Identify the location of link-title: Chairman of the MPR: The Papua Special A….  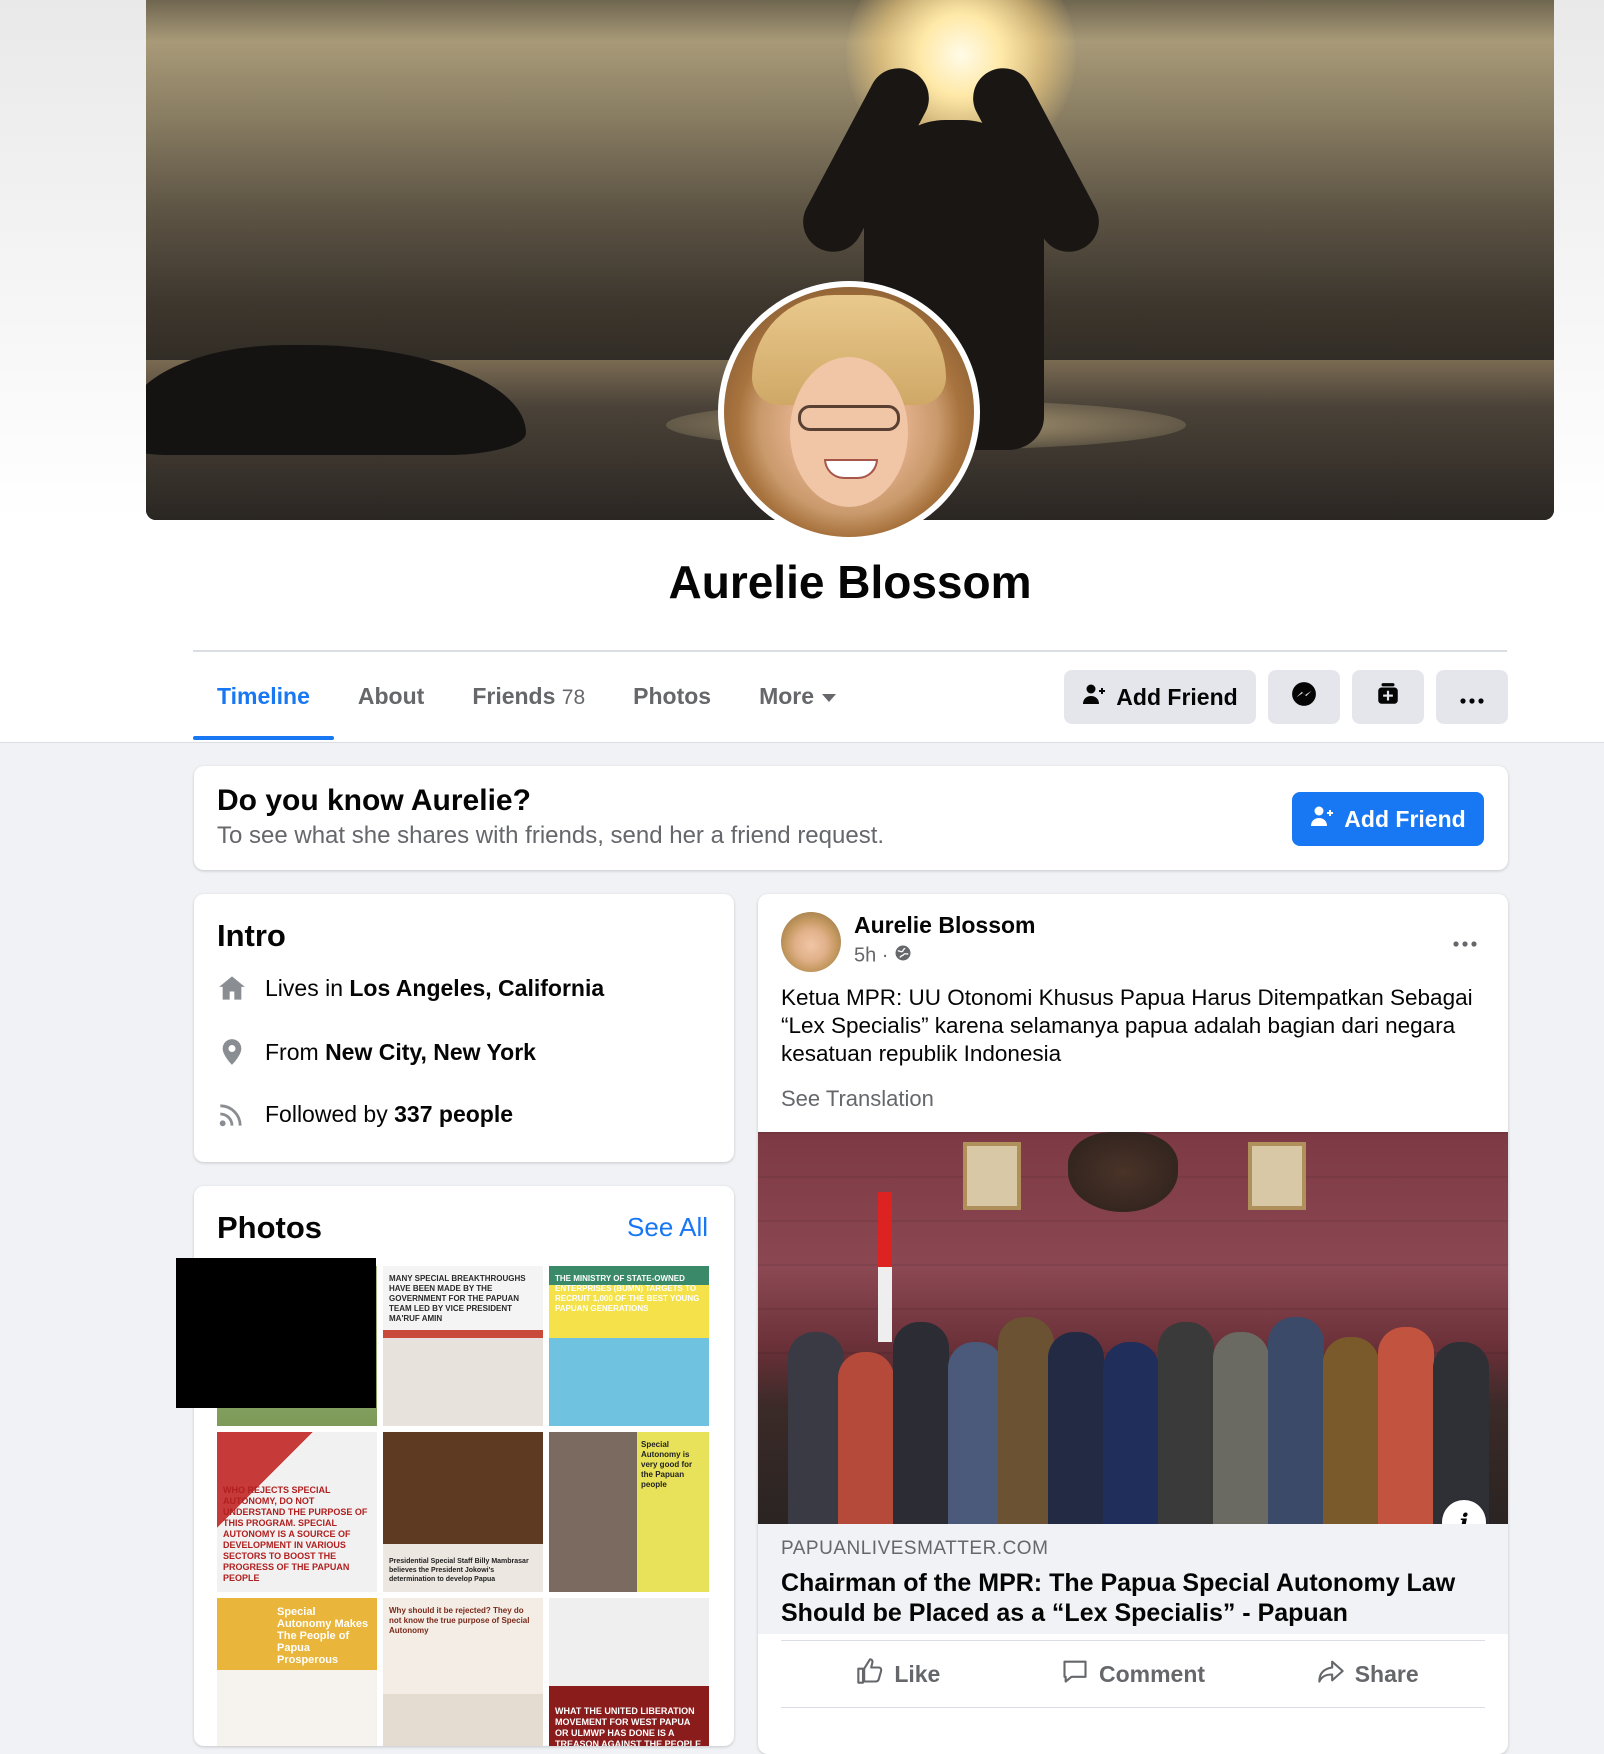
(1118, 1598).